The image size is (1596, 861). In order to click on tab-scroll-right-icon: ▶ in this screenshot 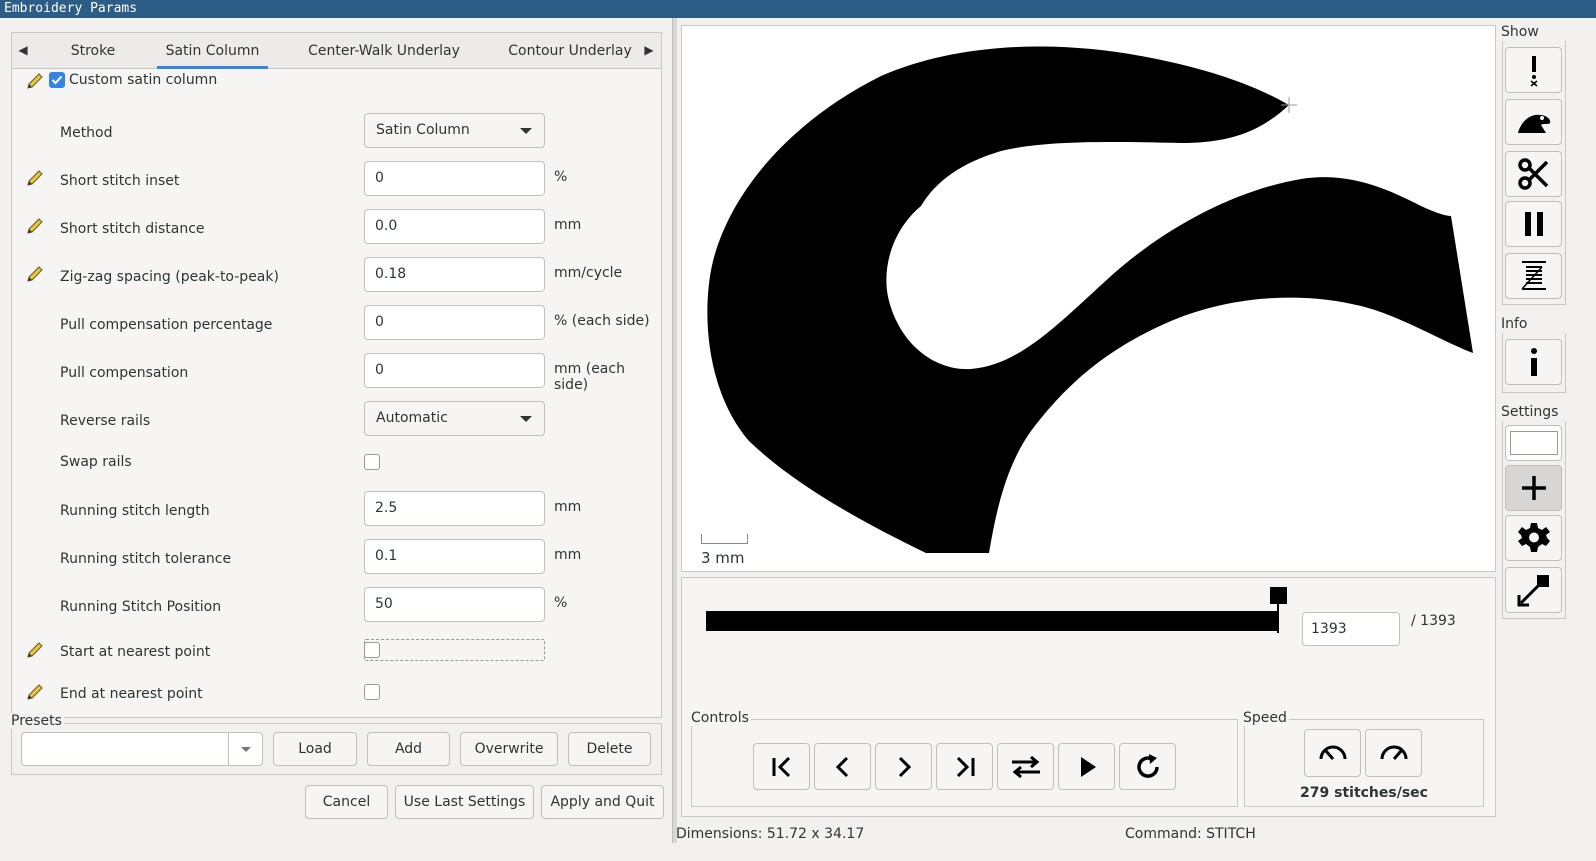, I will do `click(649, 51)`.